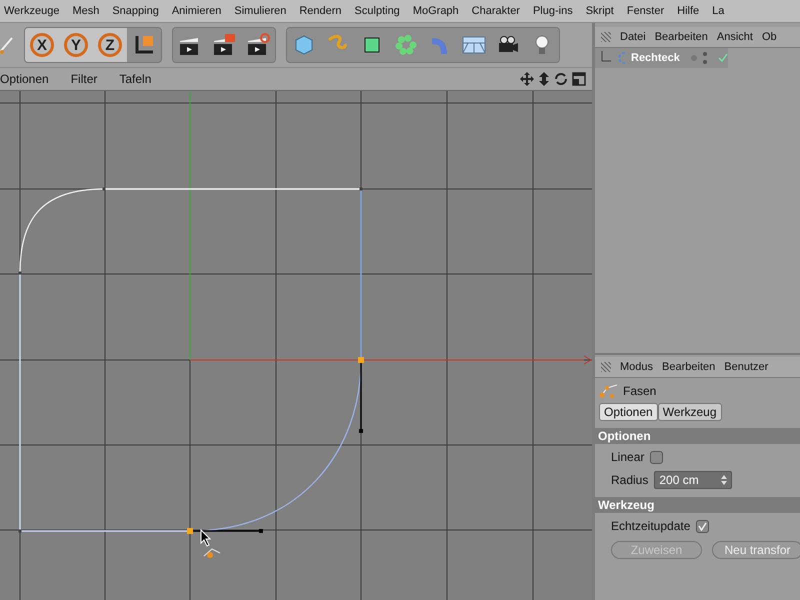 This screenshot has width=800, height=600. I want to click on menu-item: Animieren, so click(197, 11).